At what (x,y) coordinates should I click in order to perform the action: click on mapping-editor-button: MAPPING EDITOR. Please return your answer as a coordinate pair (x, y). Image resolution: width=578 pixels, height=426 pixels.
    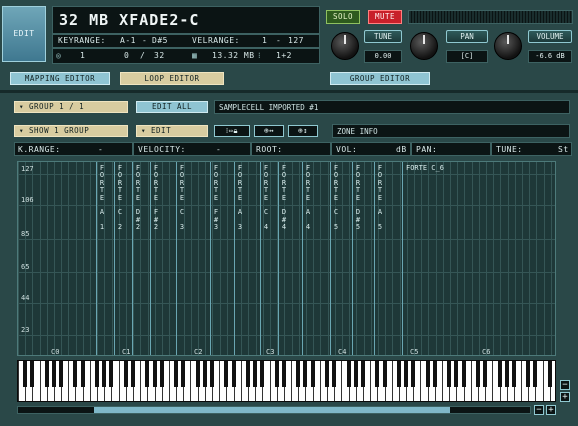
    Looking at the image, I should click on (60, 78).